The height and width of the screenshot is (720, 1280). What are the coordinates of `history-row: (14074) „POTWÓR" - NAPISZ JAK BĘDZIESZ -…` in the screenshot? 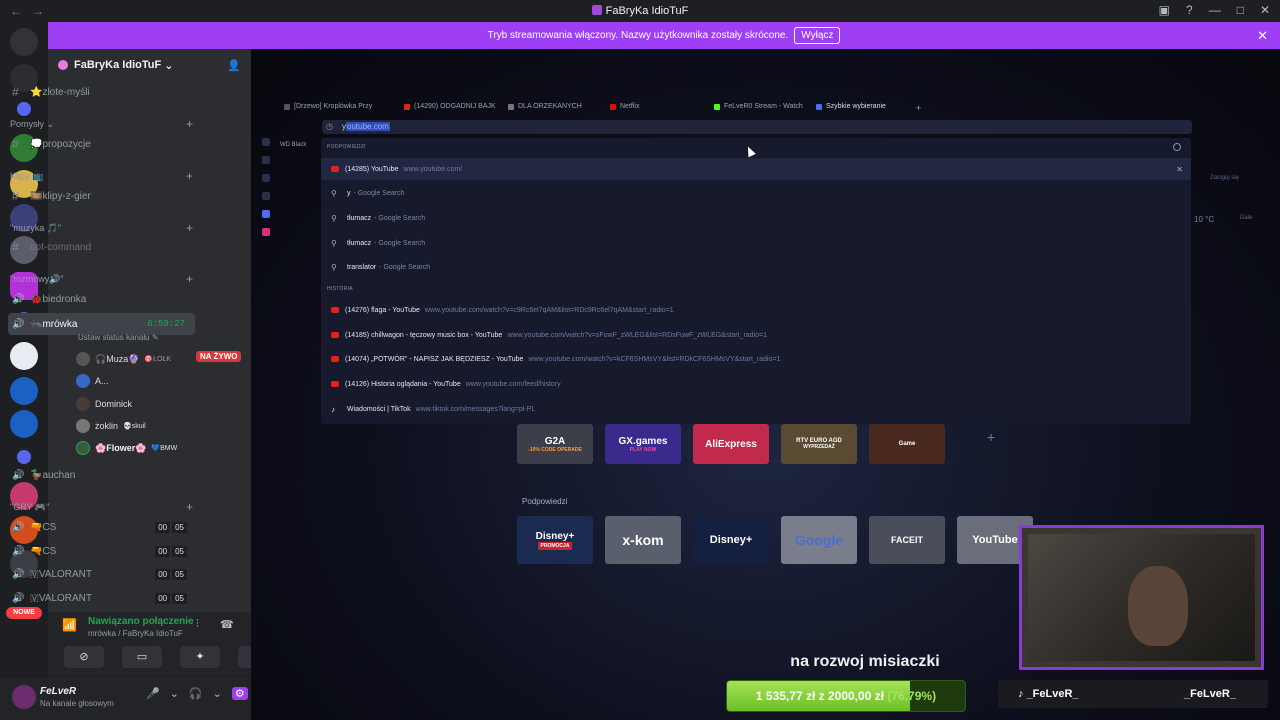 It's located at (756, 359).